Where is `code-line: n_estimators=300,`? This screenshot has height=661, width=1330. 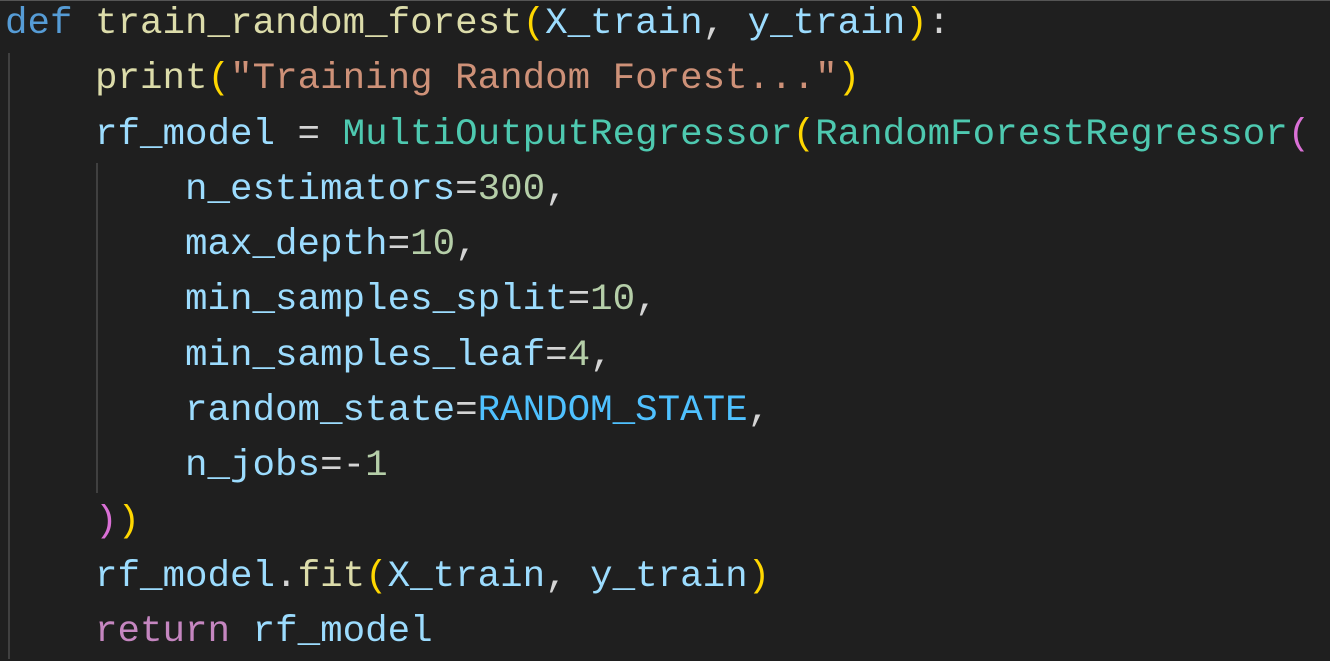
code-line: n_estimators=300, is located at coordinates (657, 190).